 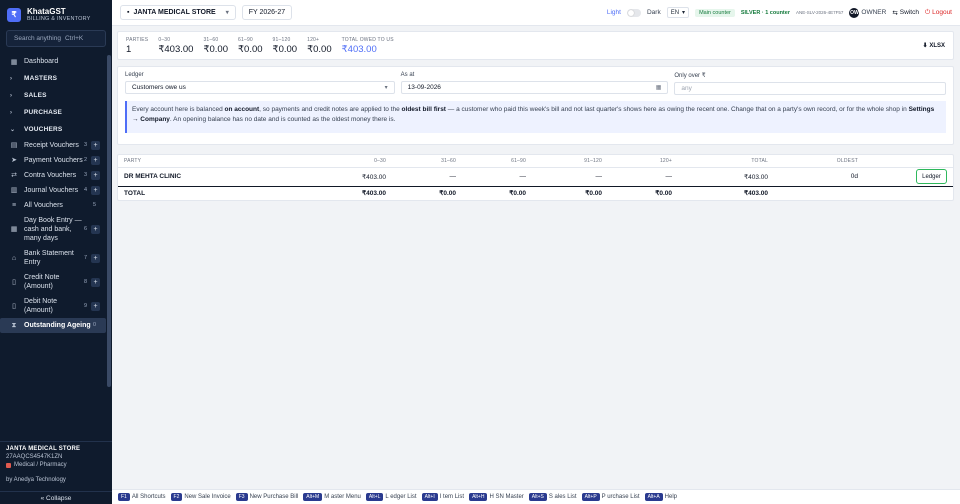 What do you see at coordinates (654, 12) in the screenshot?
I see `theme-dark-option: Dark` at bounding box center [654, 12].